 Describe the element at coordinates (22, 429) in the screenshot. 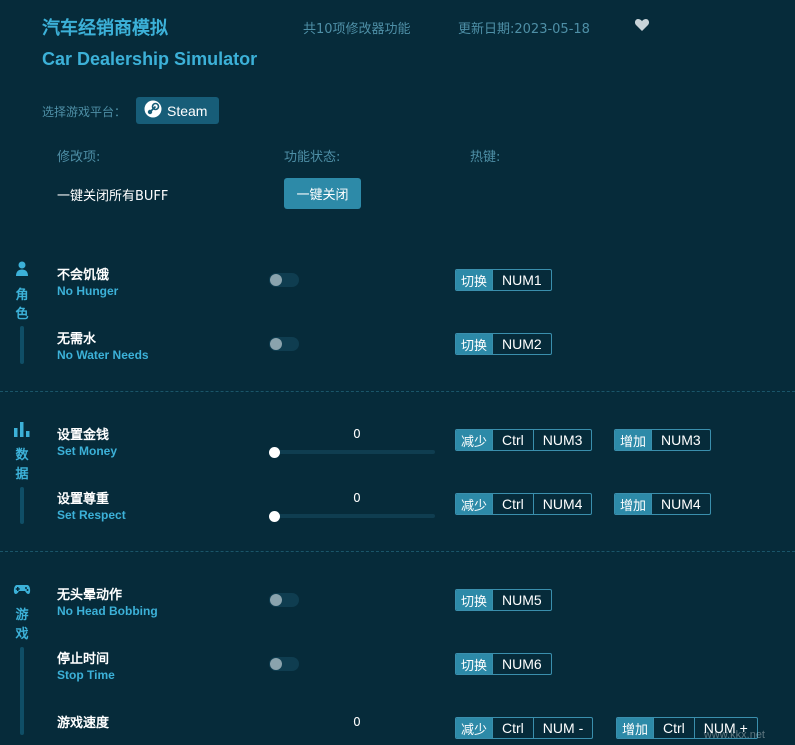

I see `bar-chart-icon` at that location.